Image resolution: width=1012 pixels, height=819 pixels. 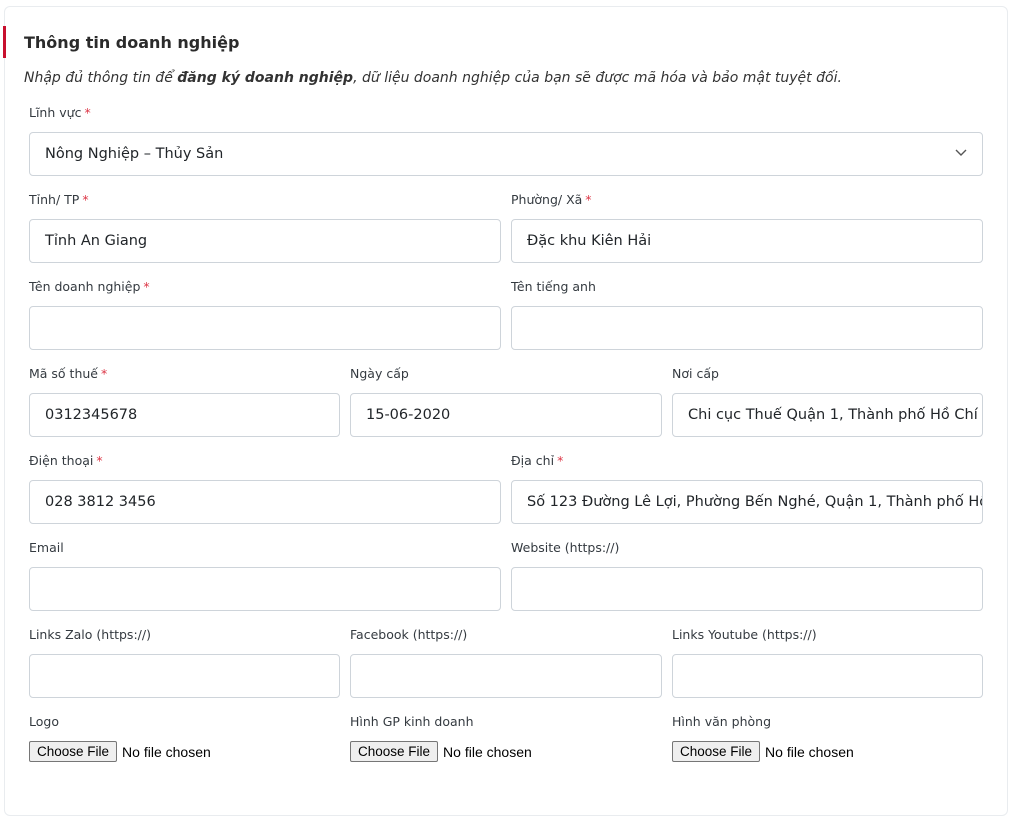 I want to click on dien-thoai-label: Điện thoại *, so click(x=66, y=460).